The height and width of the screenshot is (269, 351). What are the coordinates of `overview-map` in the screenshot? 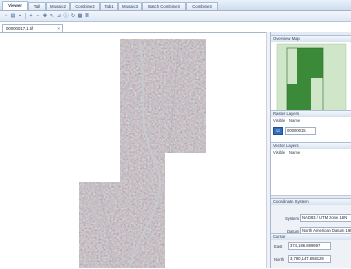 It's located at (311, 80).